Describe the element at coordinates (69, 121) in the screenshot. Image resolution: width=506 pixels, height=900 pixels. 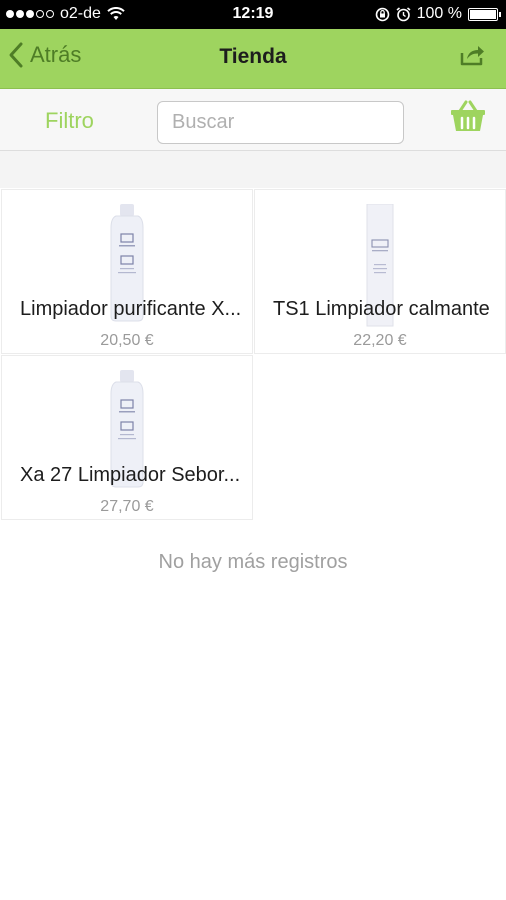
I see `filter-button: Filtro` at that location.